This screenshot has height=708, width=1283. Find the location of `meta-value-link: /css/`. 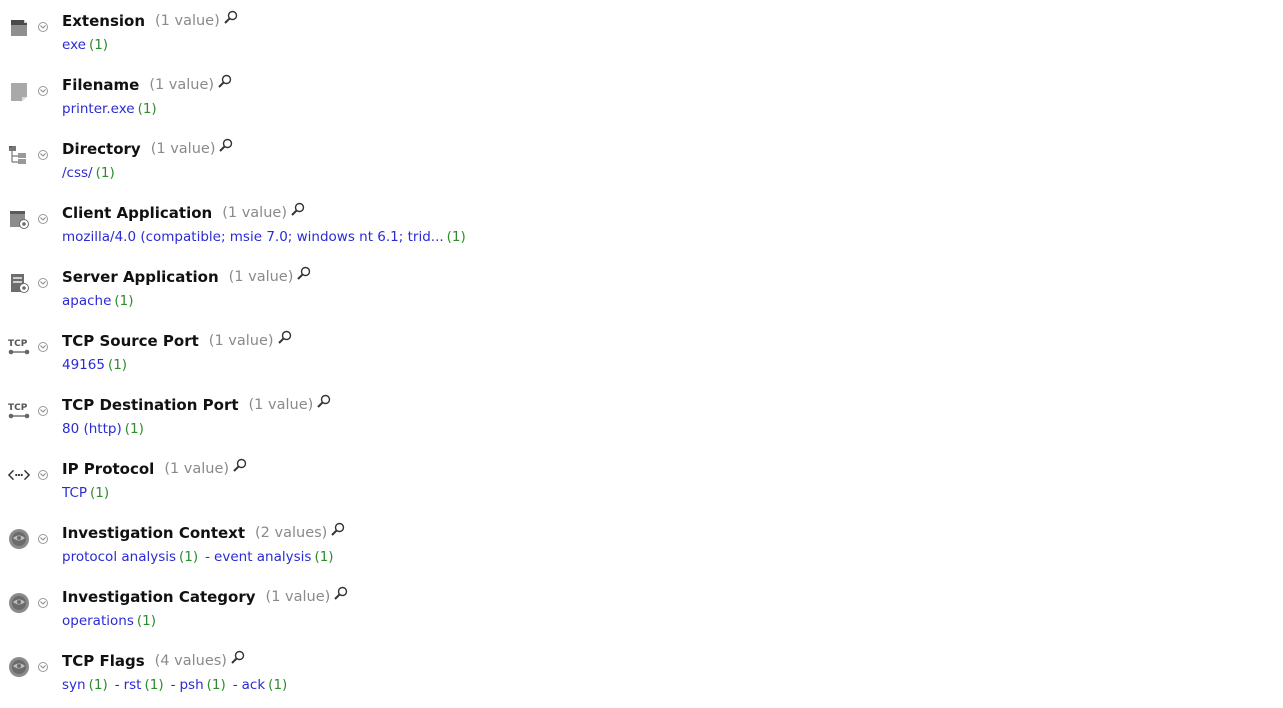

meta-value-link: /css/ is located at coordinates (77, 173).